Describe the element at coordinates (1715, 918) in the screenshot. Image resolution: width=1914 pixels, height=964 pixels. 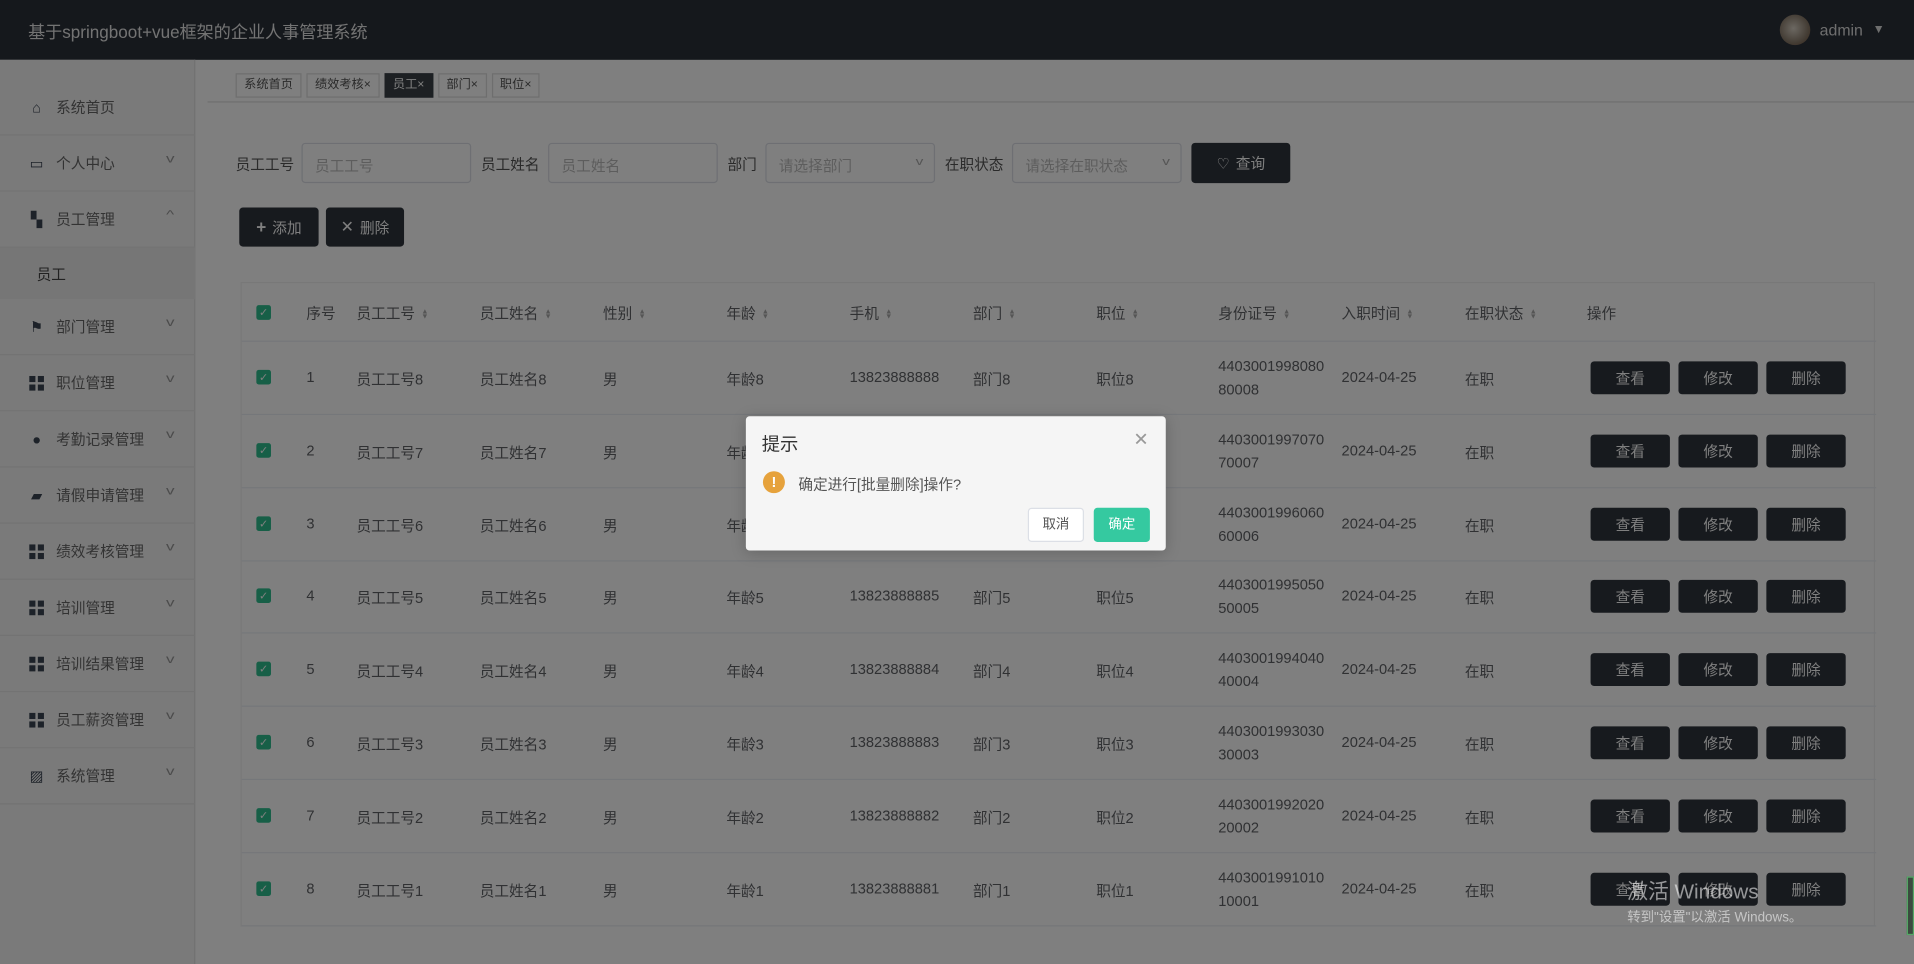
I see `watermark-line2: 转到"设置"以激活 Windows。` at that location.